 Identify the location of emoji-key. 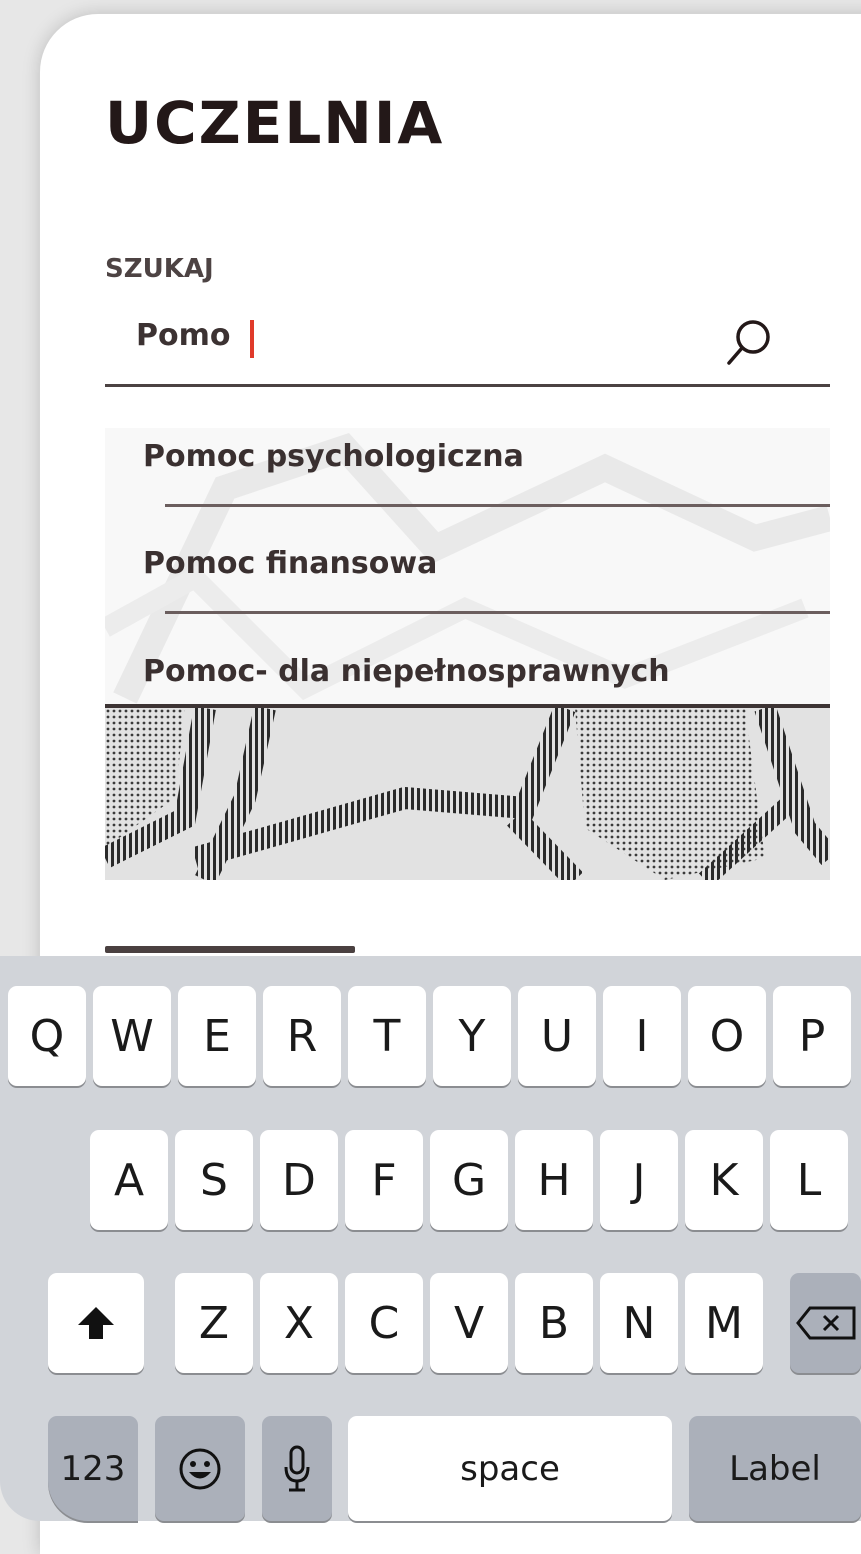
(200, 1468).